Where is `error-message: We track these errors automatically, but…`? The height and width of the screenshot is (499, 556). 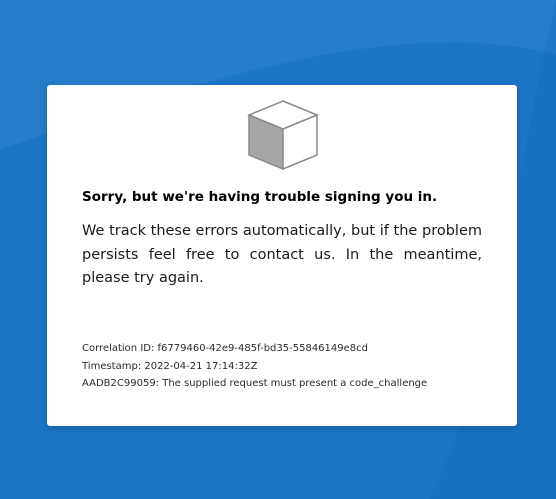
error-message: We track these errors automatically, but… is located at coordinates (282, 254).